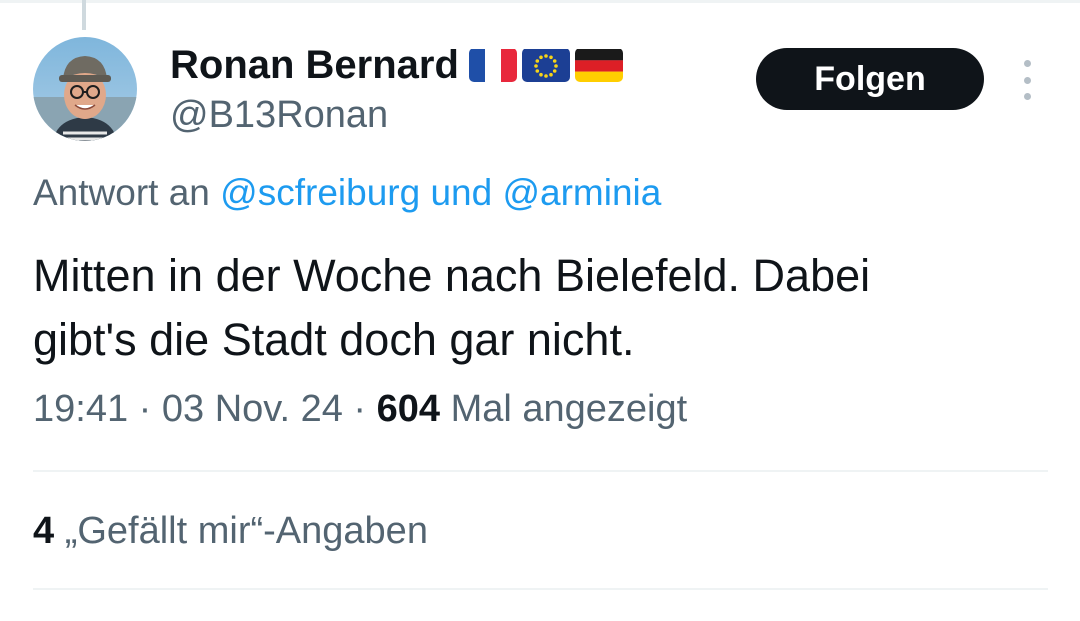 The image size is (1080, 621). Describe the element at coordinates (569, 409) in the screenshot. I see `views-label: Mal angezeigt` at that location.